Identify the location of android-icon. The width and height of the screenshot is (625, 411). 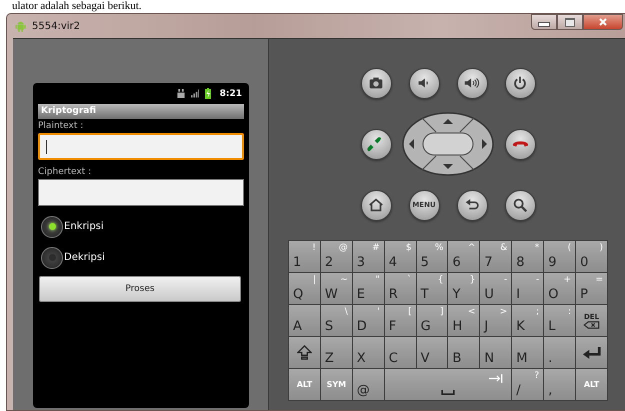
(20, 26).